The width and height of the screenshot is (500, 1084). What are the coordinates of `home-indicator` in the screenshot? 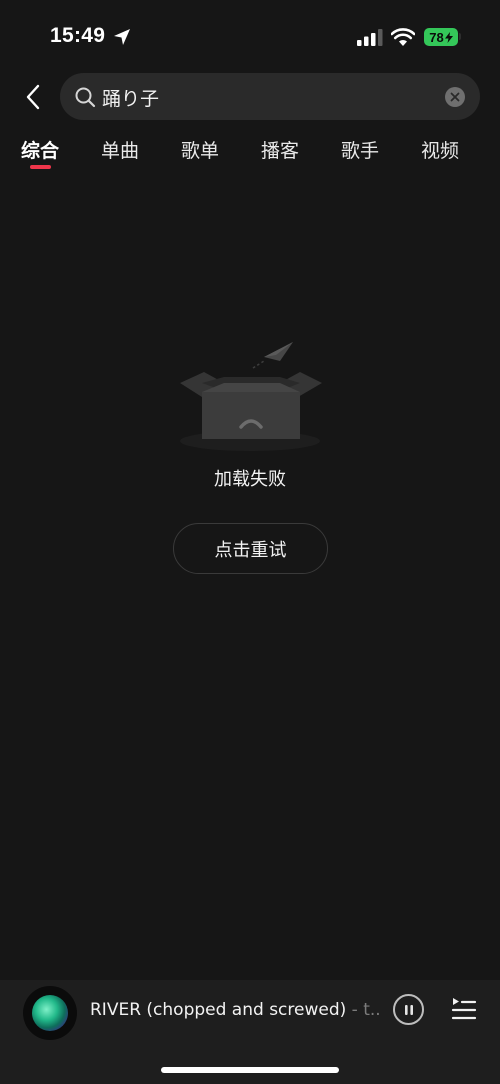 It's located at (250, 1070).